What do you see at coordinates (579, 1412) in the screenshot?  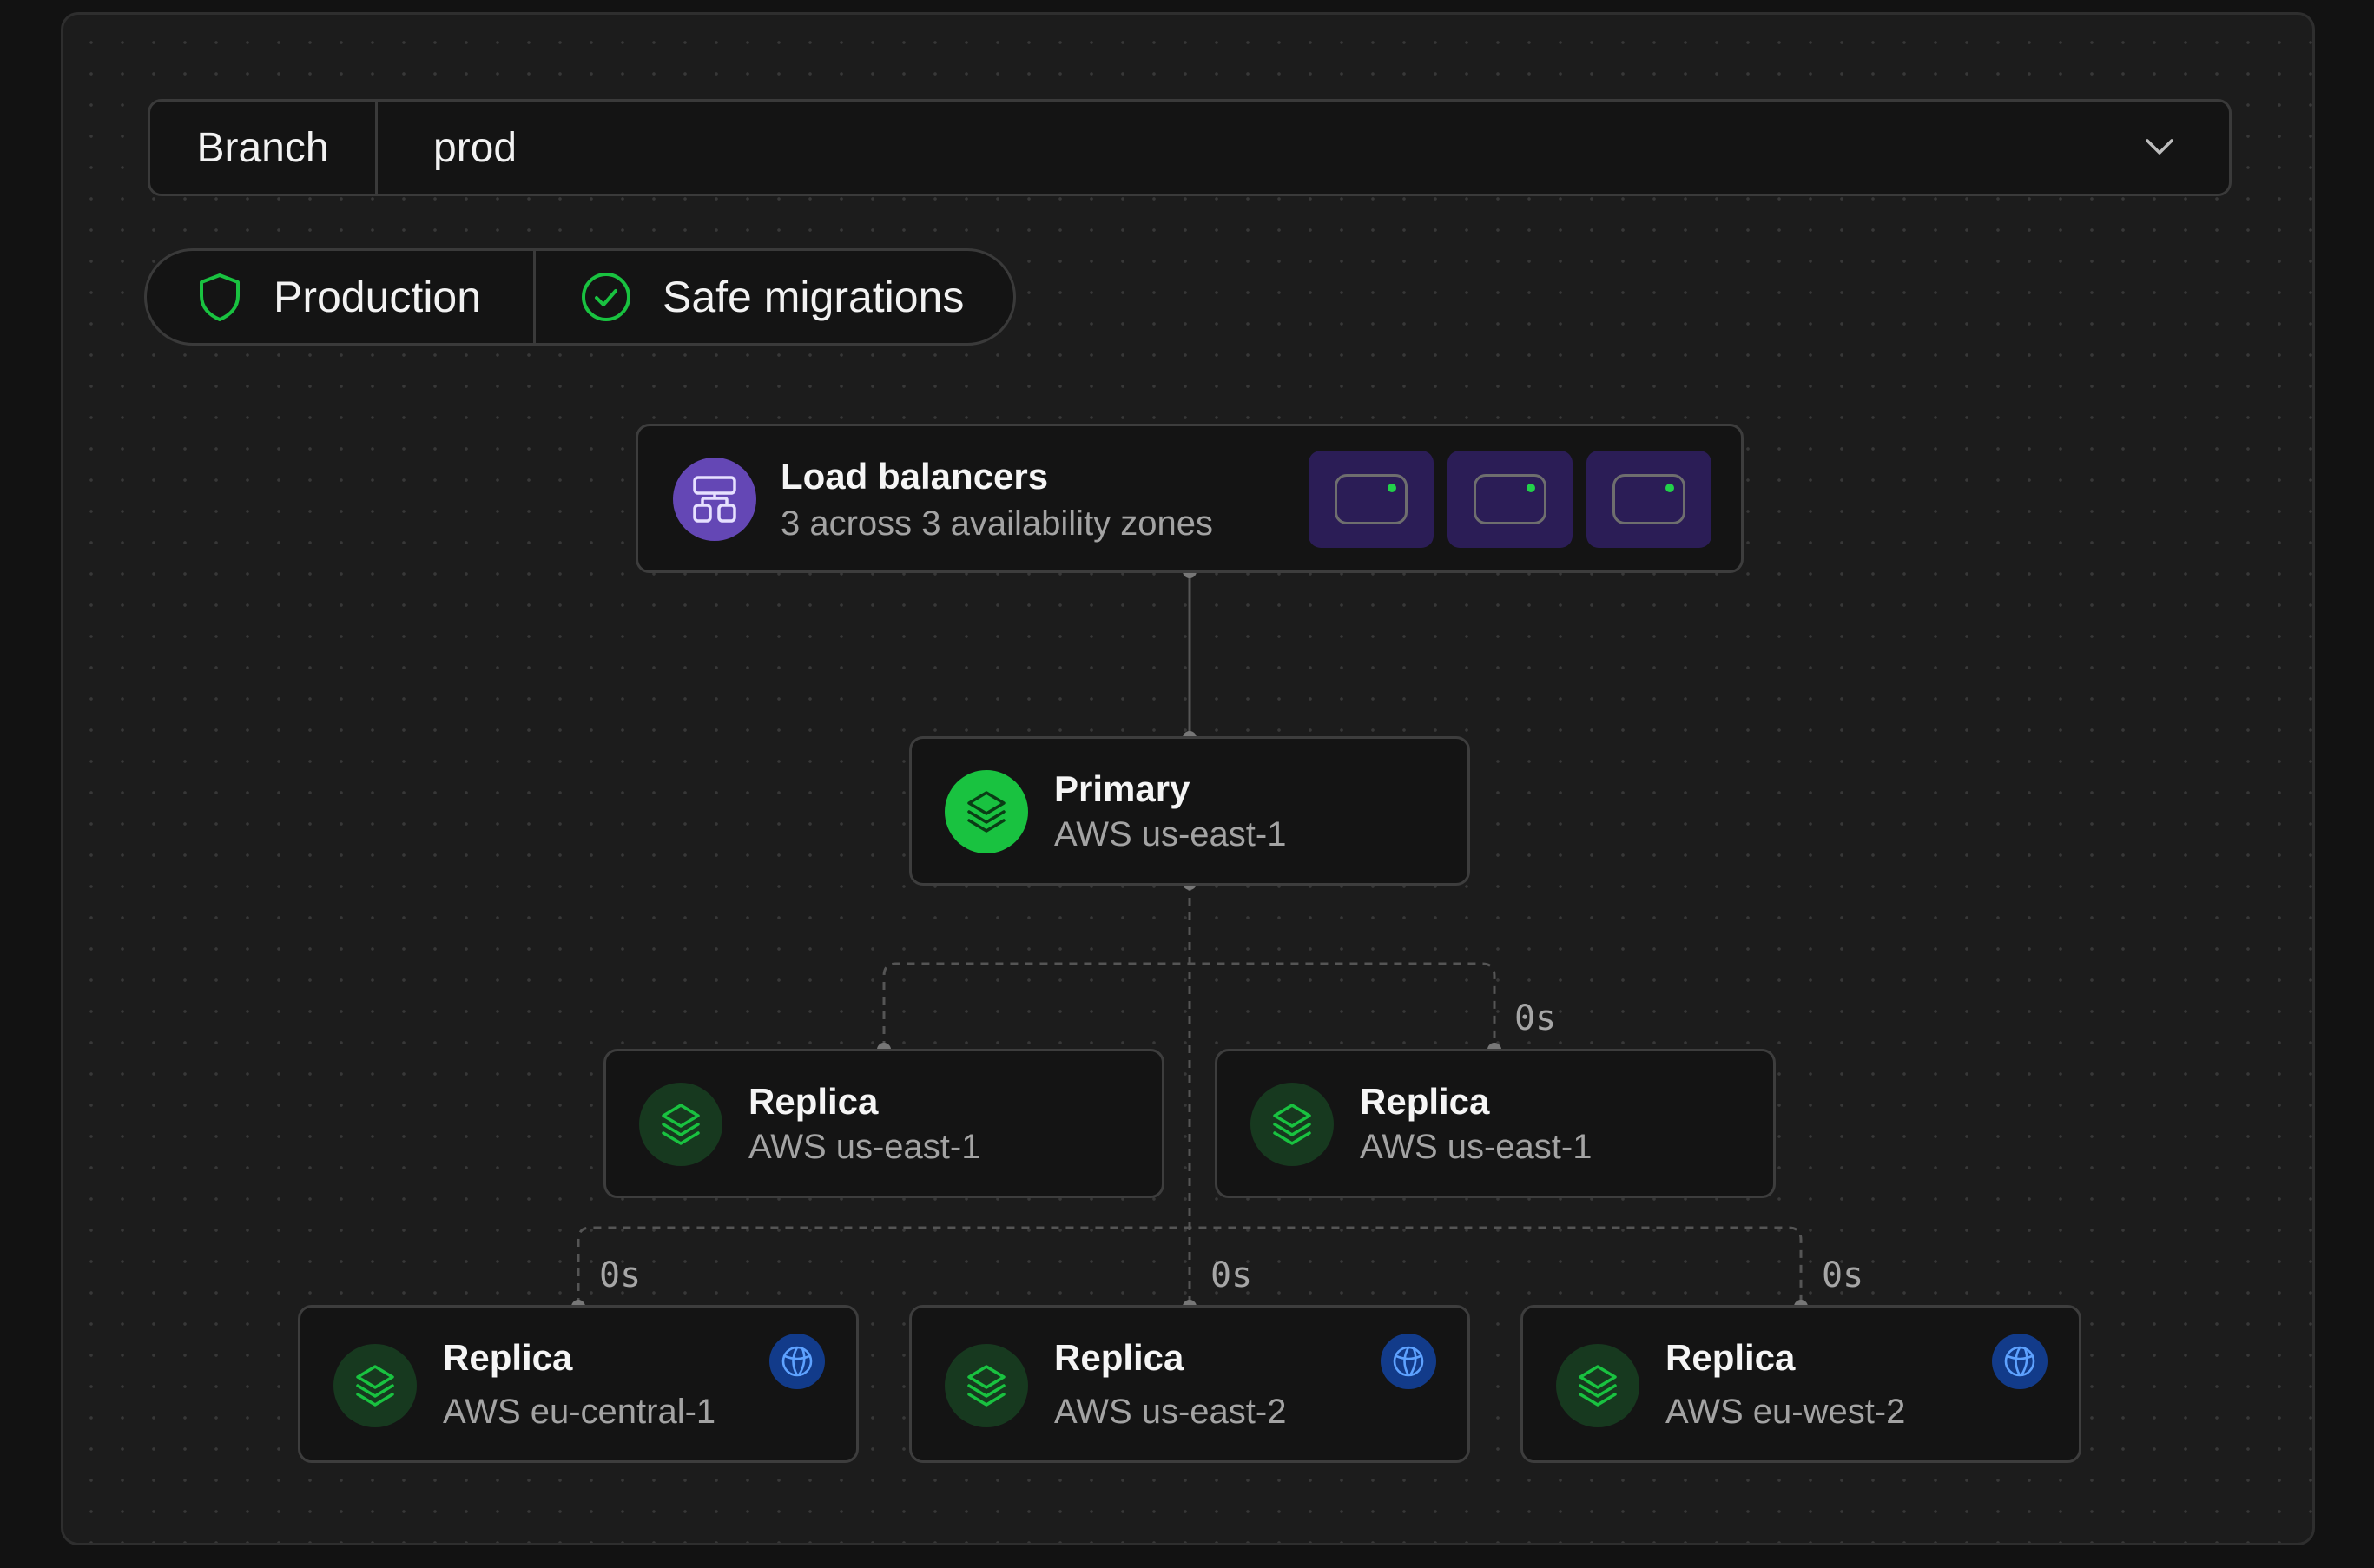 I see `replica-region: AWS eu-central-1` at bounding box center [579, 1412].